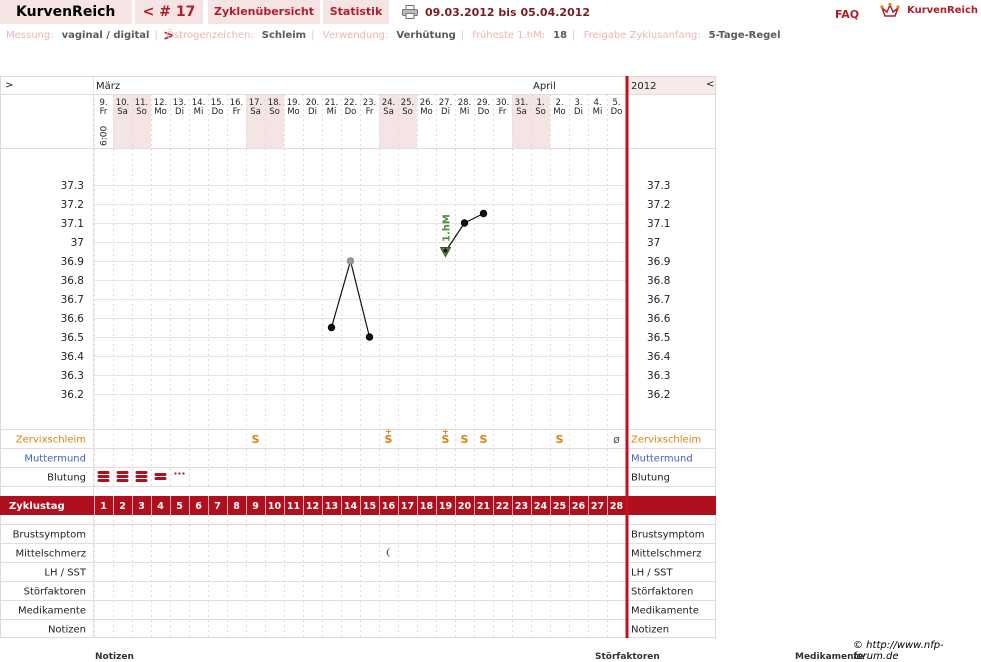 The width and height of the screenshot is (981, 662). I want to click on y-tick-label: 36.4, so click(73, 357).